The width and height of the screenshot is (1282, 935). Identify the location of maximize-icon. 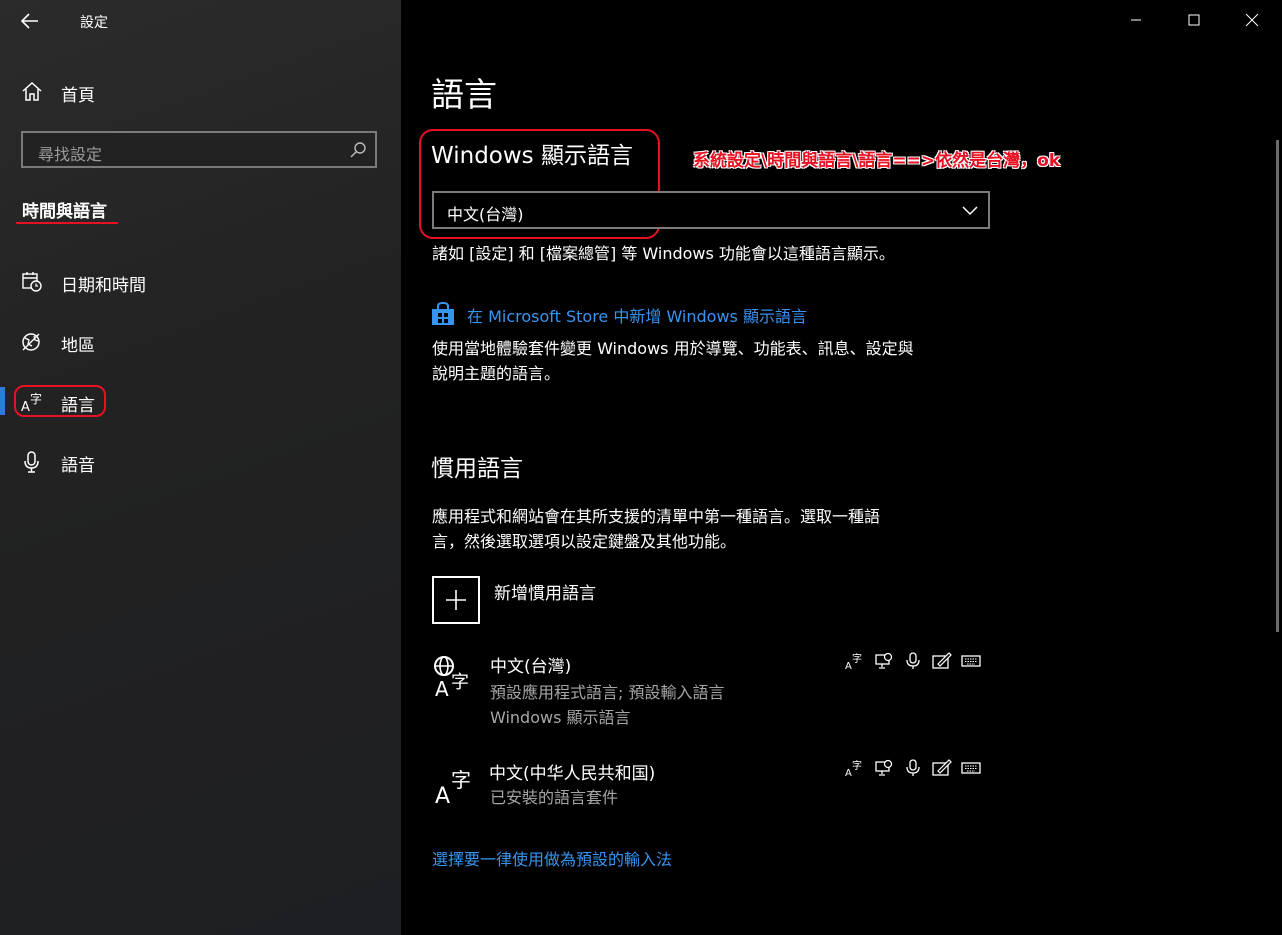
(1194, 20).